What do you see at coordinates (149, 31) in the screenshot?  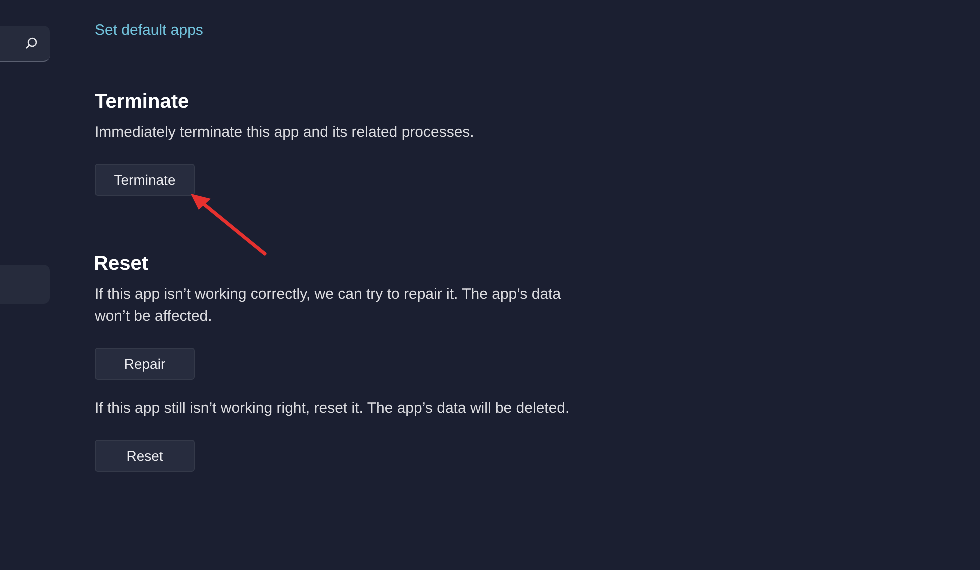 I see `set-default-apps-link: Set default apps` at bounding box center [149, 31].